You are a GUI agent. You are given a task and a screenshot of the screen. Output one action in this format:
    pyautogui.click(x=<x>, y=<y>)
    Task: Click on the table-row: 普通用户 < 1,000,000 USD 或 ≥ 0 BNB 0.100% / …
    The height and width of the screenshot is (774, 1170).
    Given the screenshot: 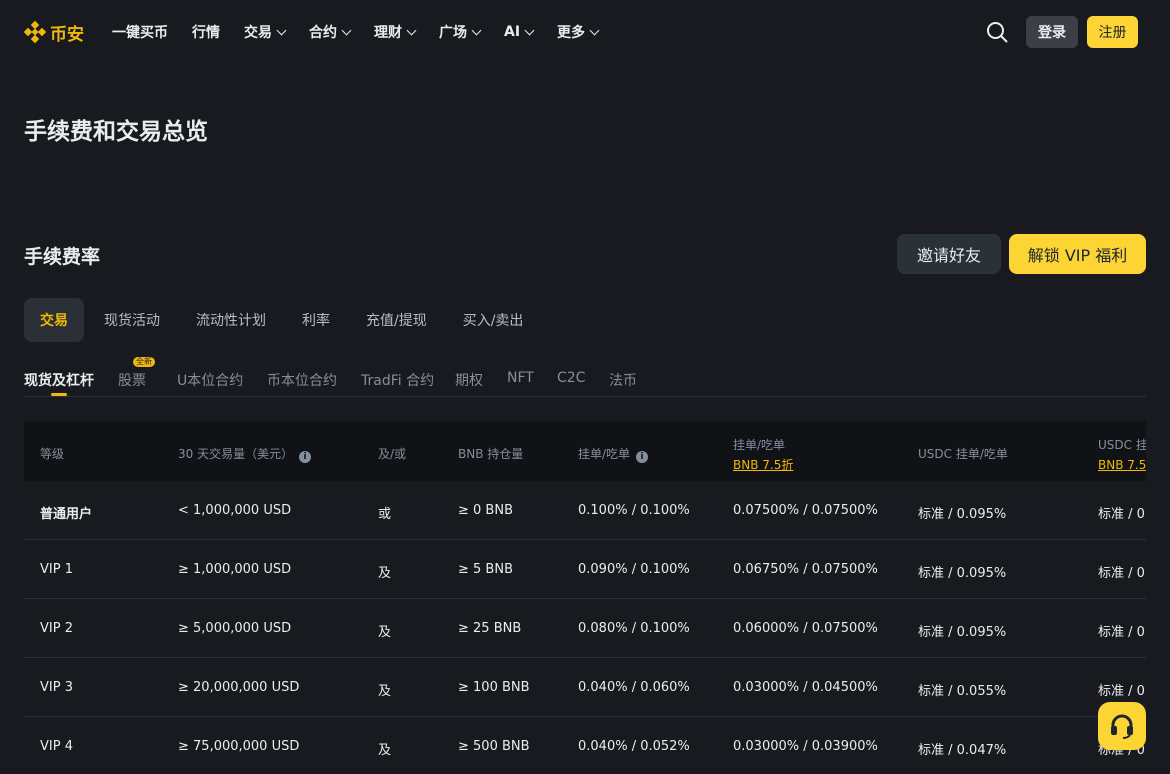 What is the action you would take?
    pyautogui.click(x=585, y=510)
    